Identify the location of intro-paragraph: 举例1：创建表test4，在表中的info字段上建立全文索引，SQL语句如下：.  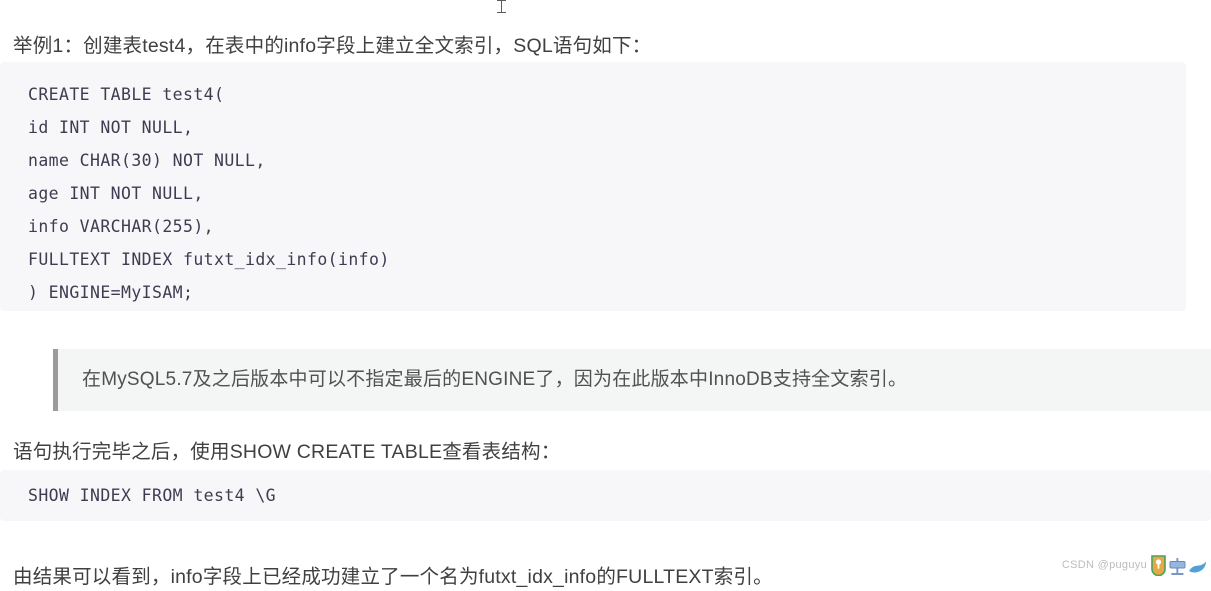
(332, 45).